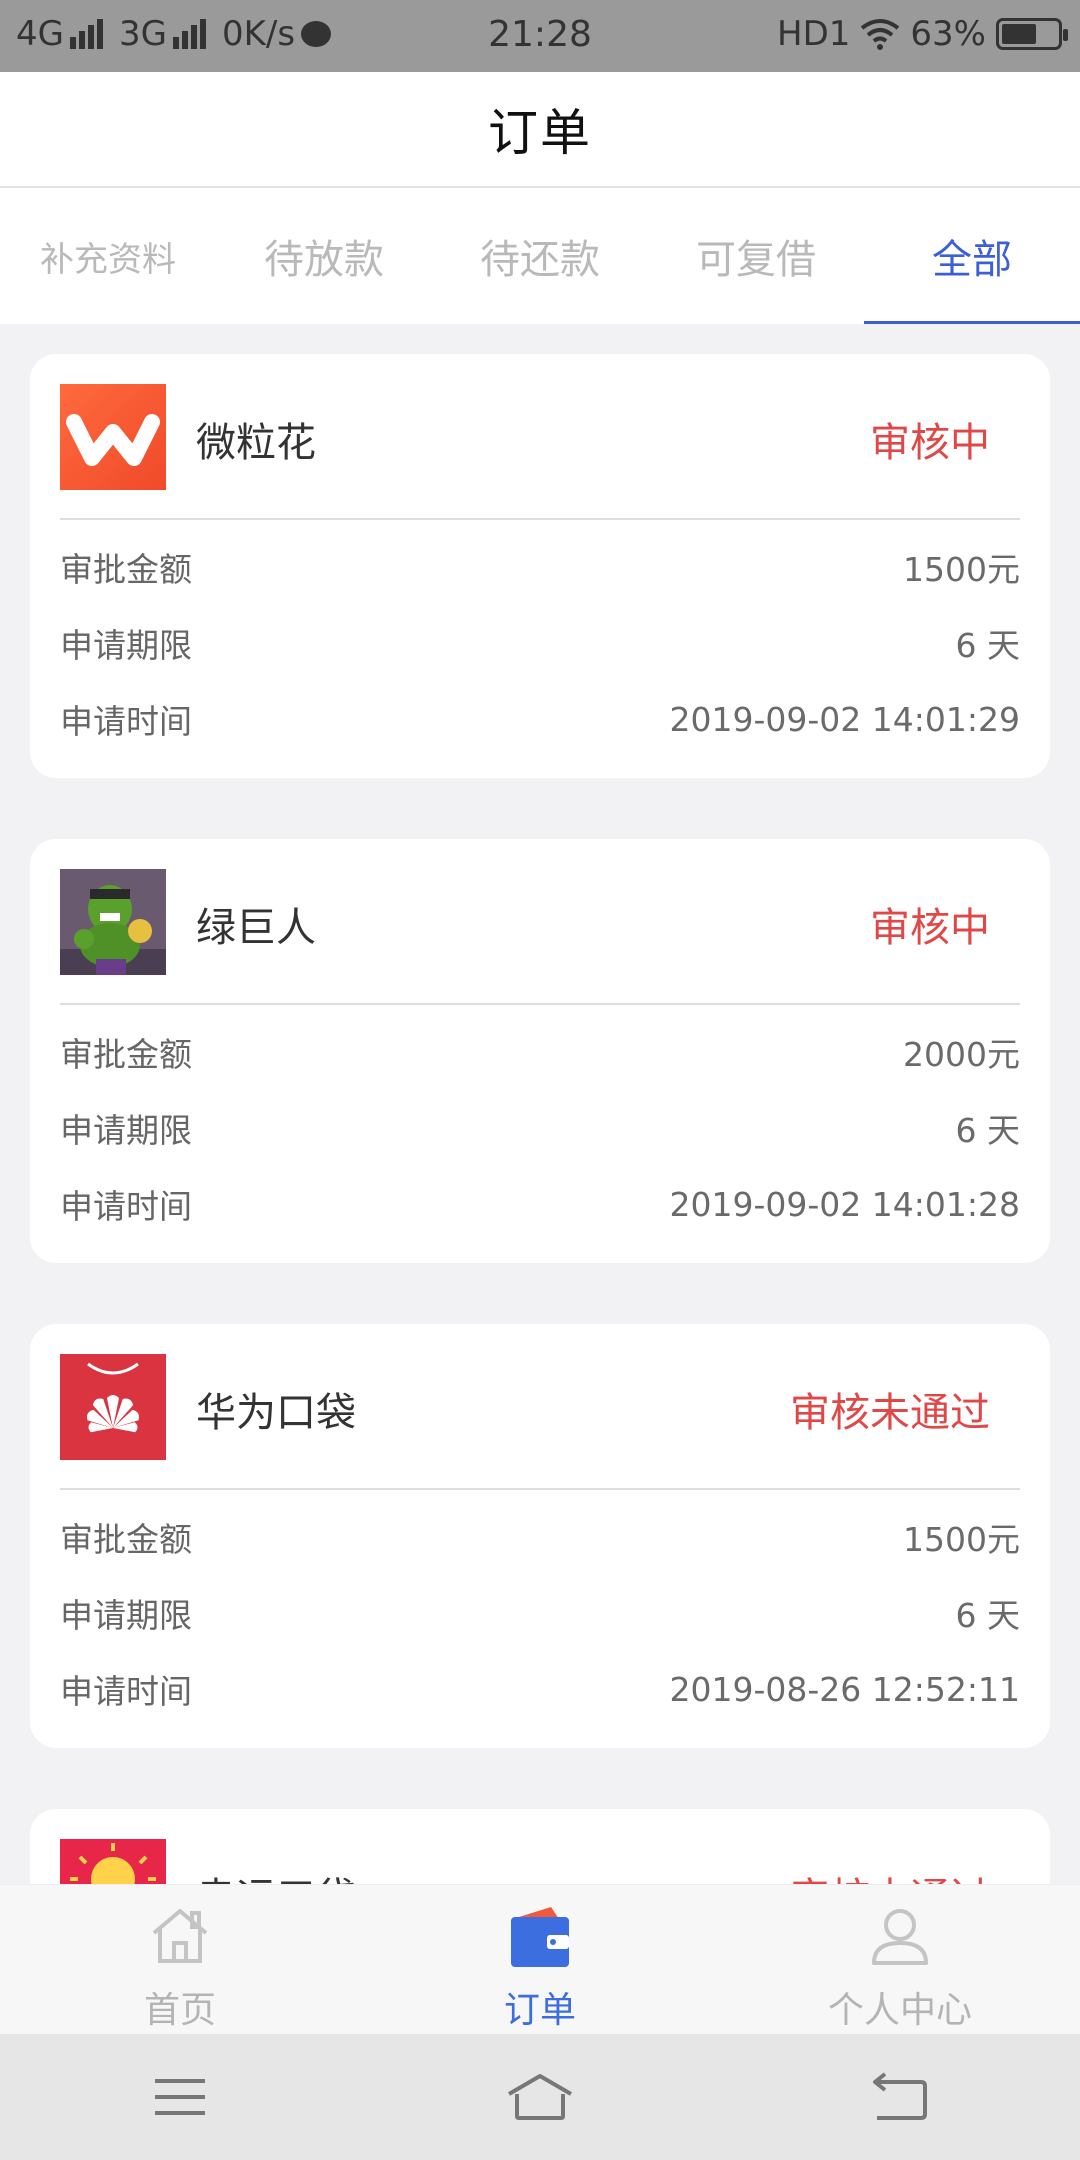 This screenshot has width=1080, height=2160. I want to click on nav-profile: 个人中心, so click(900, 1960).